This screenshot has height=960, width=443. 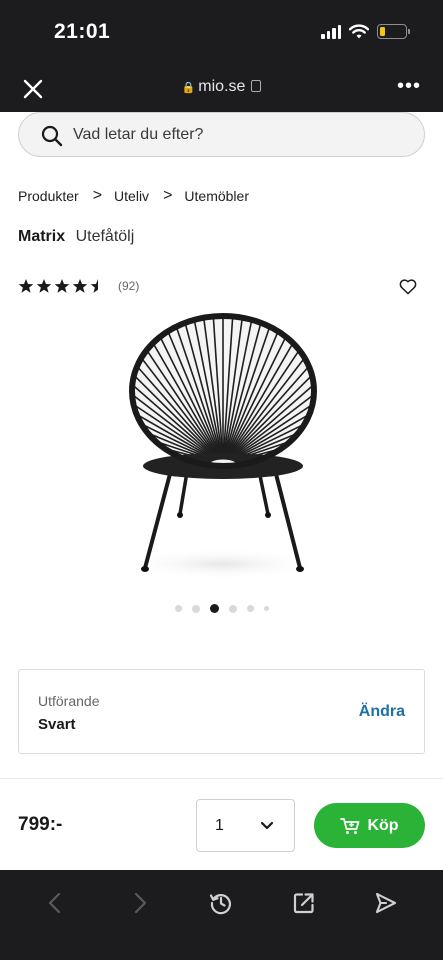 I want to click on browser-toolbar, so click(x=221, y=915).